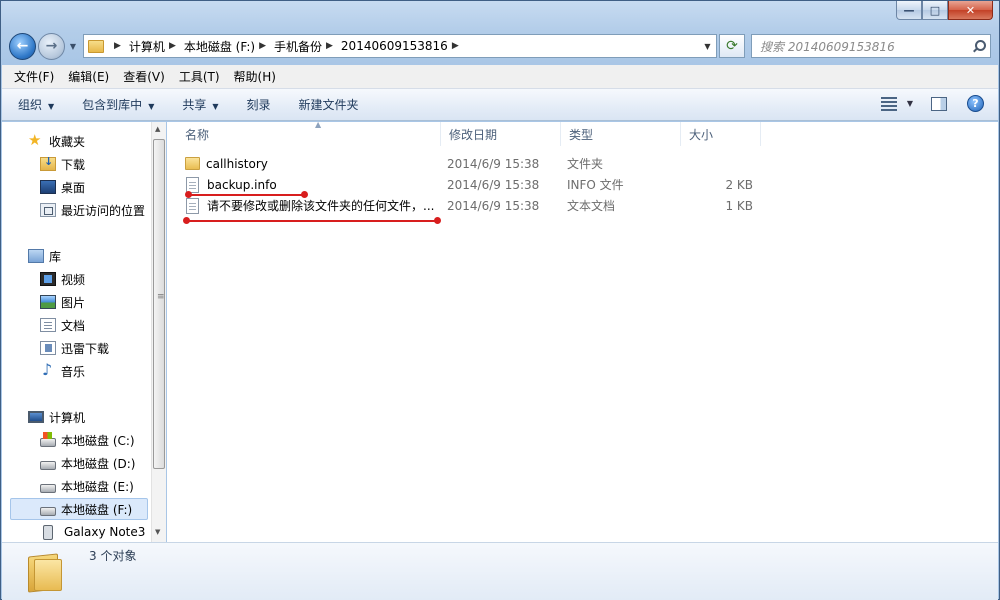 The image size is (1000, 600). Describe the element at coordinates (720, 163) in the screenshot. I see `file-size` at that location.